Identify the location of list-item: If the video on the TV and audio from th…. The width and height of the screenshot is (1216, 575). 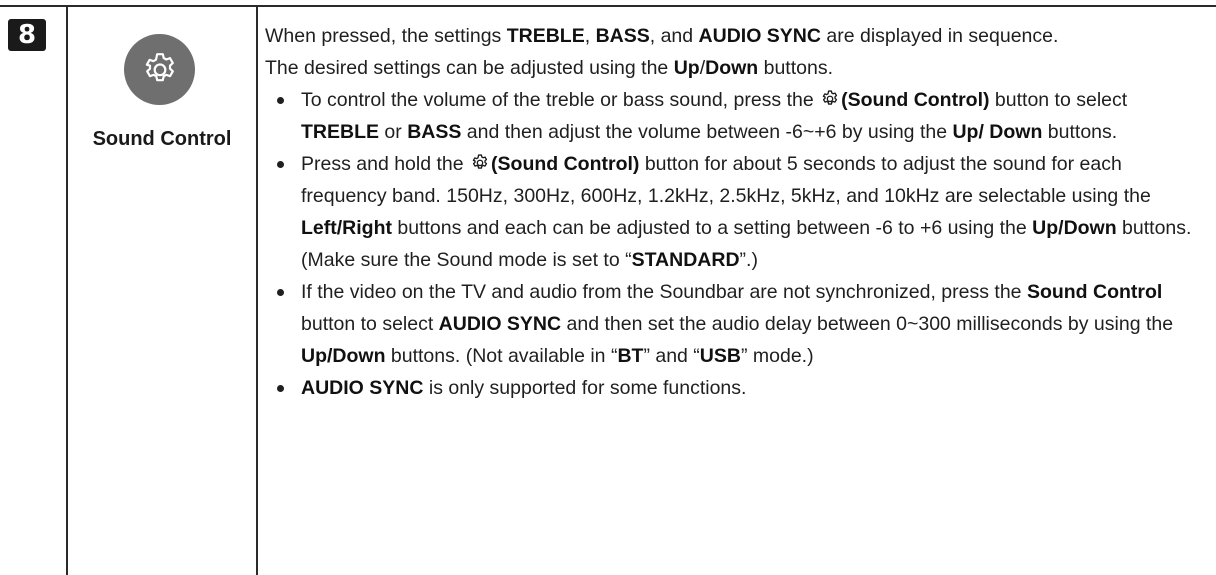
(735, 324).